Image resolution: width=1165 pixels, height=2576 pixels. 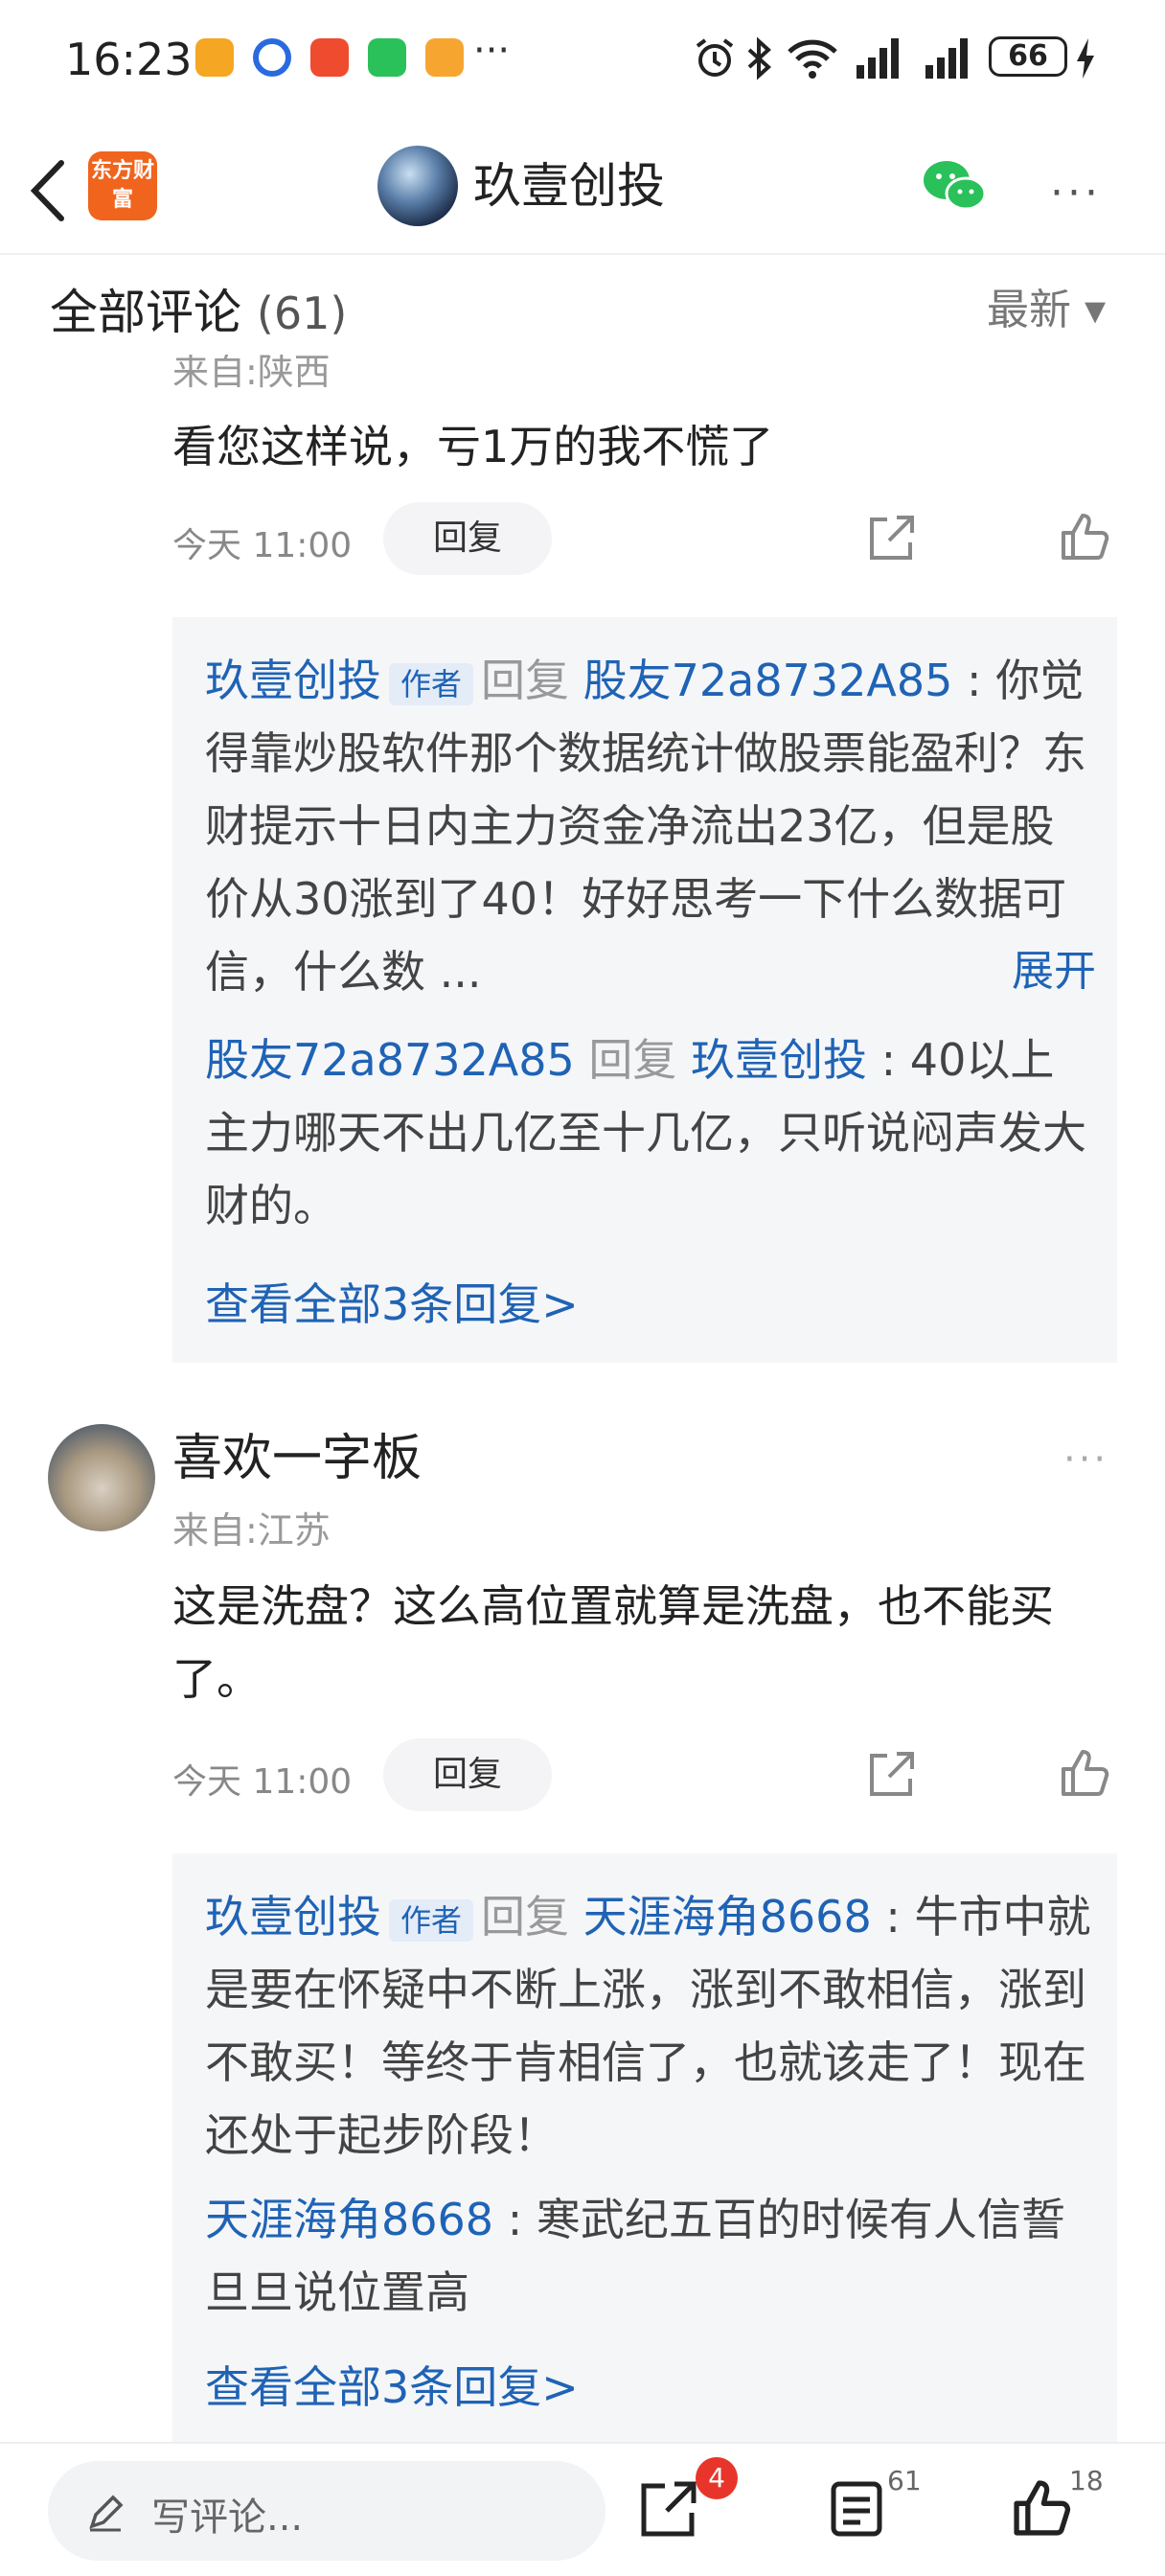 I want to click on section-title-text: 全部评论, so click(x=146, y=312).